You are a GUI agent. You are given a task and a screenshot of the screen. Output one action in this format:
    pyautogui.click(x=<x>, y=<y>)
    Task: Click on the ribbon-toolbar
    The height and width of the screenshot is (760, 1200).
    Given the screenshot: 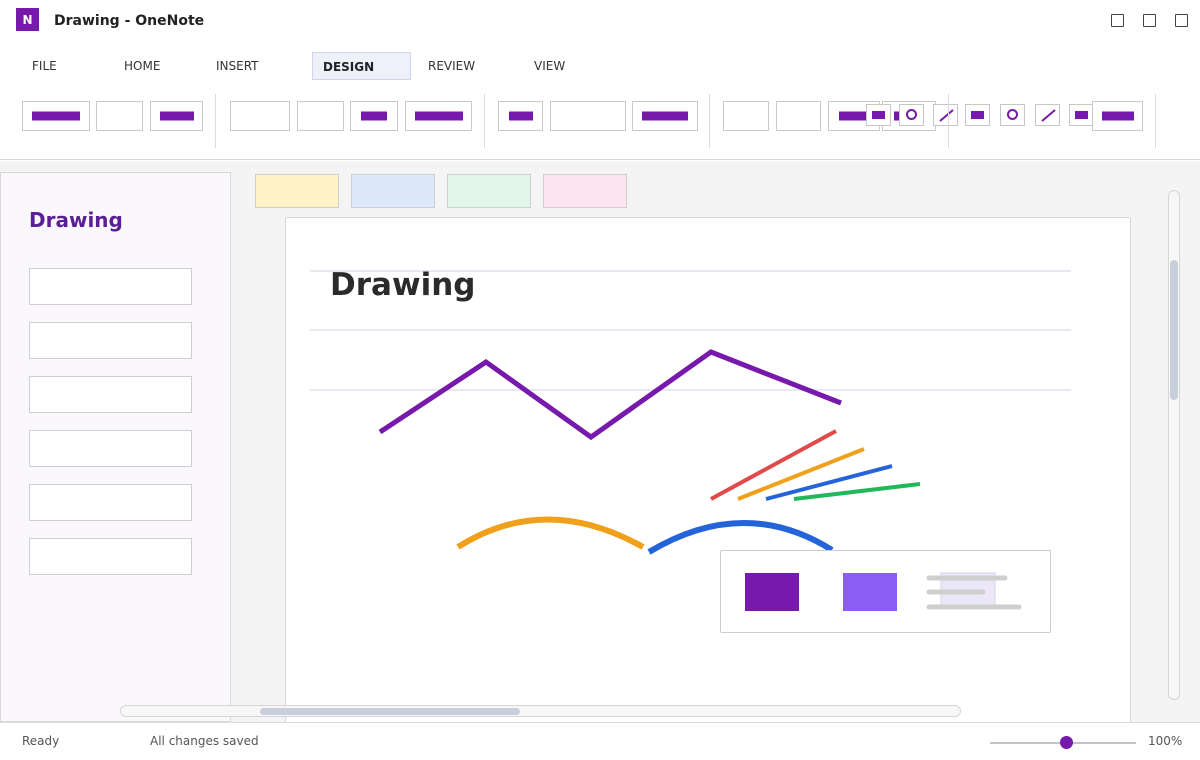 What is the action you would take?
    pyautogui.click(x=600, y=124)
    